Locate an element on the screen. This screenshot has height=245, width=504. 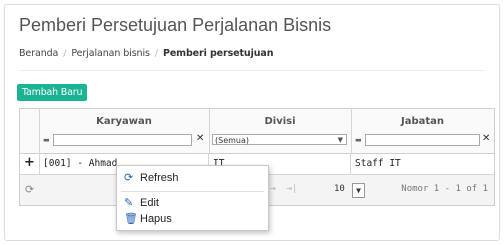
breadcrumb-current: Pemberi persetujuan is located at coordinates (218, 53).